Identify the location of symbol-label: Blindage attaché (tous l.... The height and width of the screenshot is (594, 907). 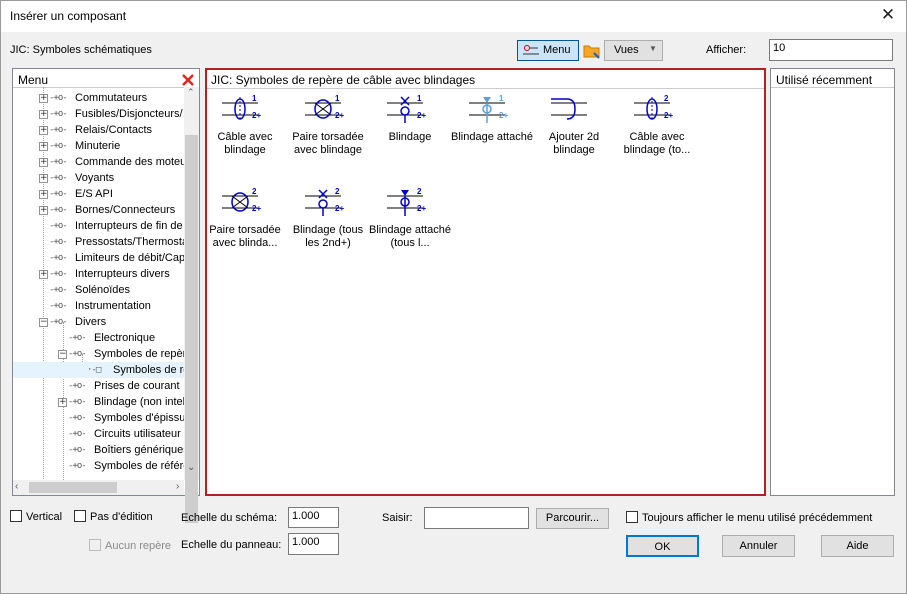
(410, 236).